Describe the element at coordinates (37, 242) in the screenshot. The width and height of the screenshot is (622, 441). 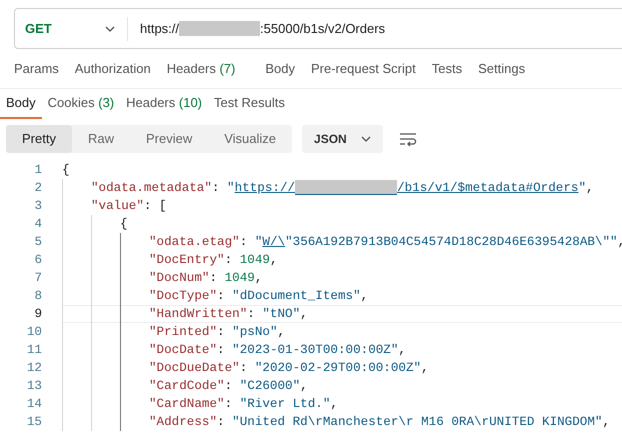
I see `line-number: 5` at that location.